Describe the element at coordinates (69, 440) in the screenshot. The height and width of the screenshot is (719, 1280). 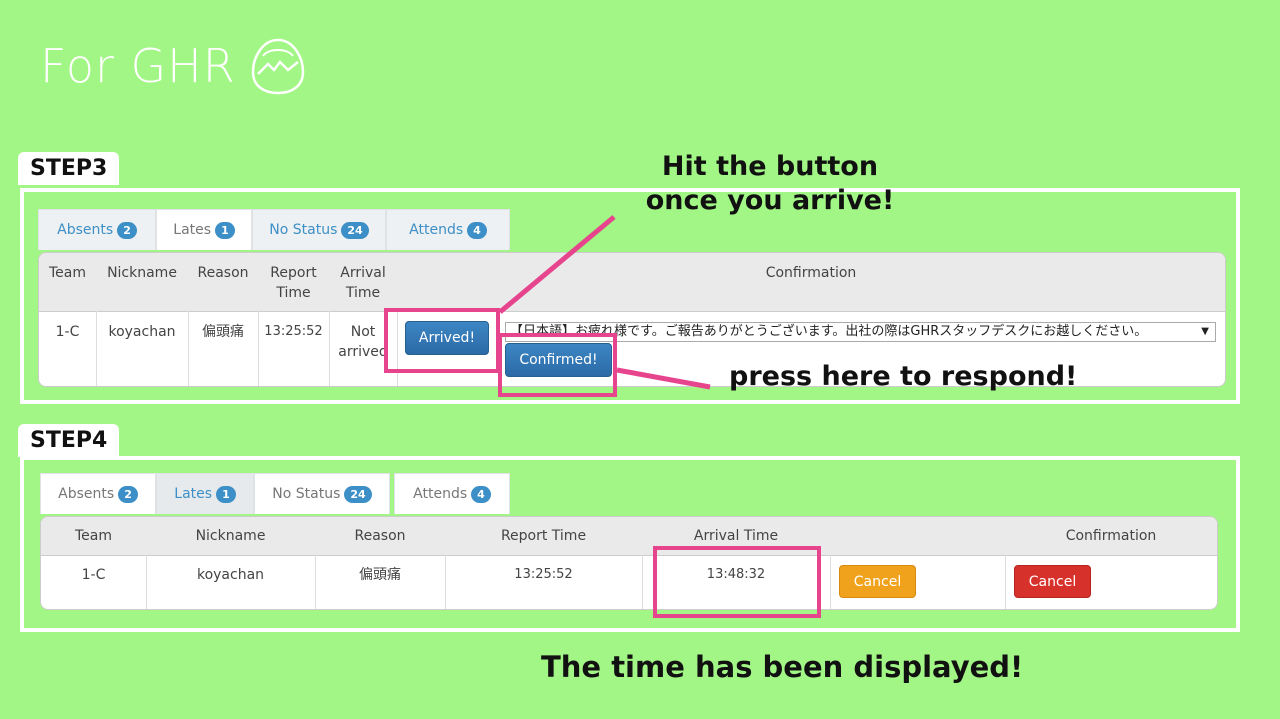
I see `step4-label: STEP4` at that location.